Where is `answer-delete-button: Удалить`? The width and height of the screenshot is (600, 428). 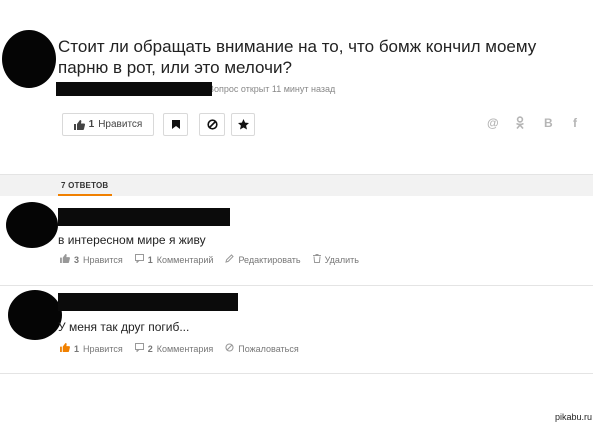
answer-delete-button: Удалить is located at coordinates (335, 259).